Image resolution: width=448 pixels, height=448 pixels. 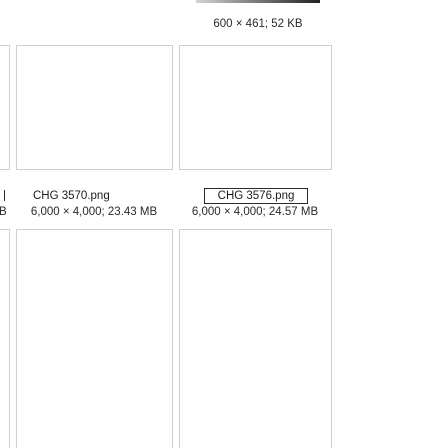 I want to click on thumbnail-row2-col1, so click(x=94, y=107).